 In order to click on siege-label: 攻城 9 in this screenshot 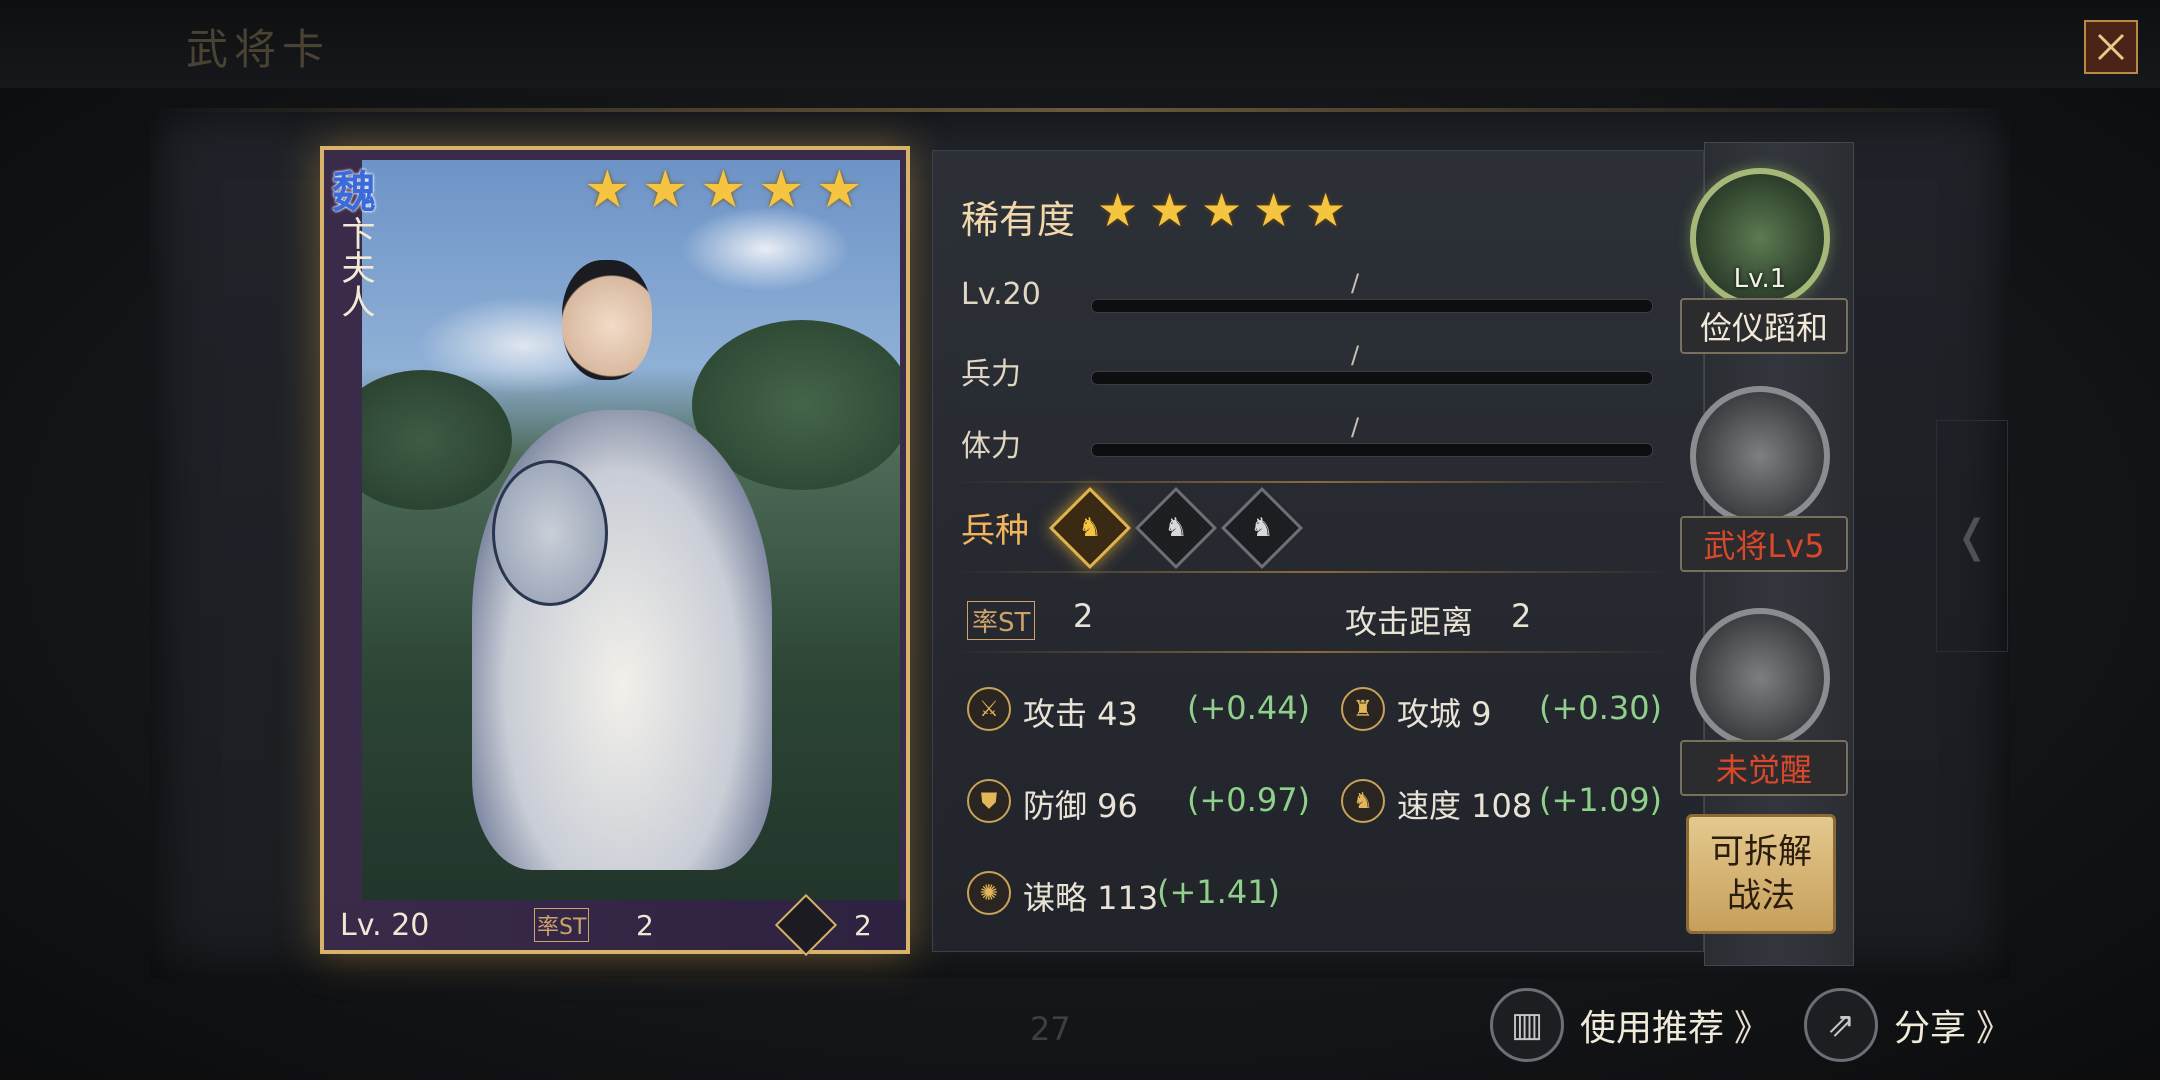, I will do `click(1444, 714)`.